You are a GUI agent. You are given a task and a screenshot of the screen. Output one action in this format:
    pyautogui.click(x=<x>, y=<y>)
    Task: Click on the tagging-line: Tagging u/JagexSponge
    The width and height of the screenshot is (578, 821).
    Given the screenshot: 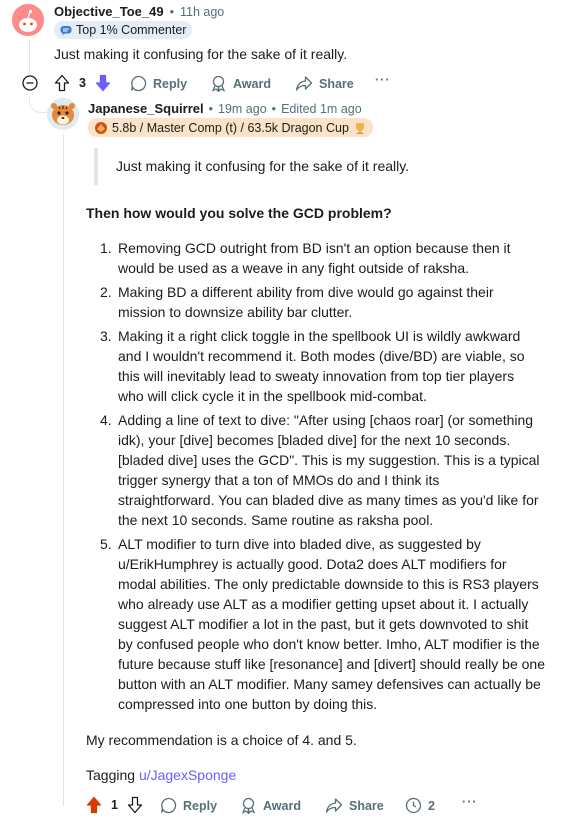 What is the action you would take?
    pyautogui.click(x=161, y=775)
    